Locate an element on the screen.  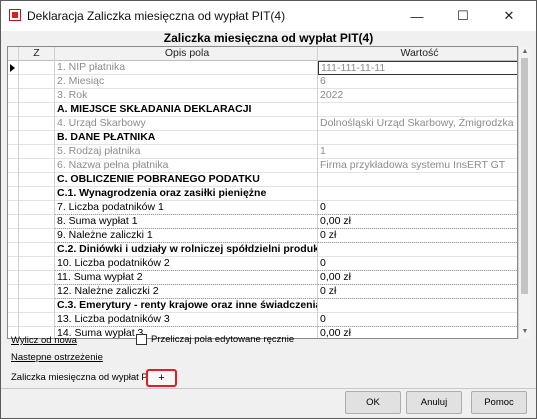
wartosc-cell: 1 is located at coordinates (417, 152).